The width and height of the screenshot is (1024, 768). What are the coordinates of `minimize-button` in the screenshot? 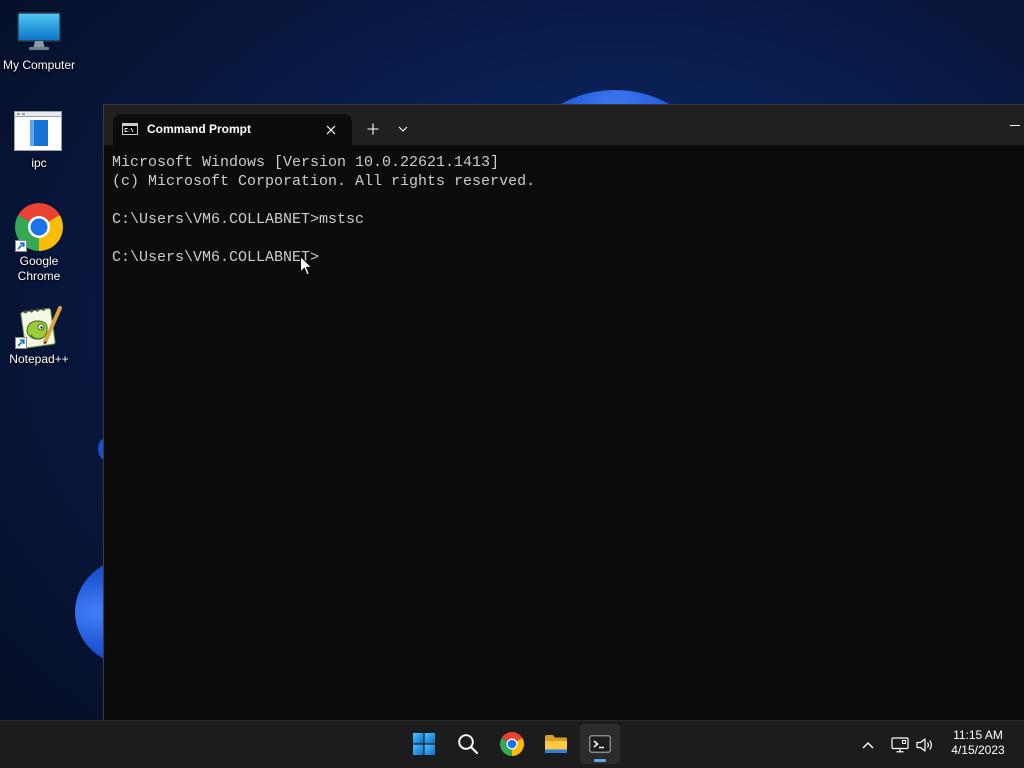 It's located at (1015, 125).